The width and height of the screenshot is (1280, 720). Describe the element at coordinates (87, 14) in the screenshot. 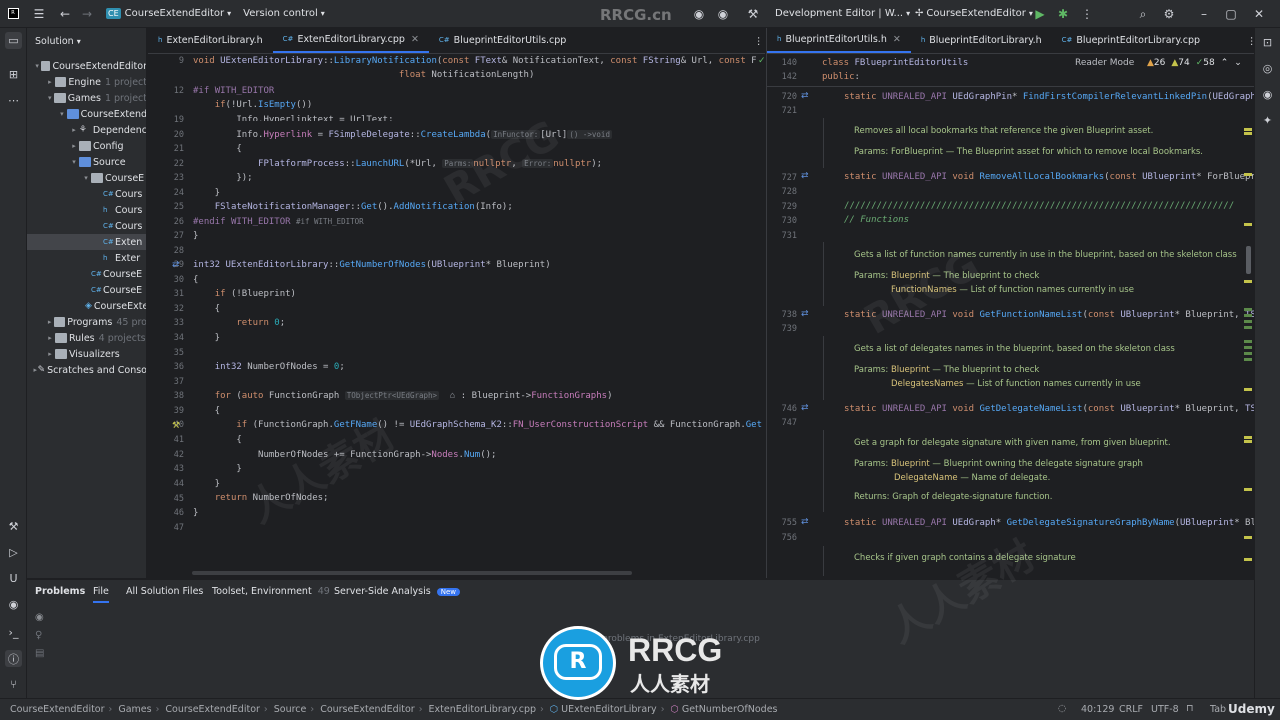

I see `forward-arrow-icon: →` at that location.